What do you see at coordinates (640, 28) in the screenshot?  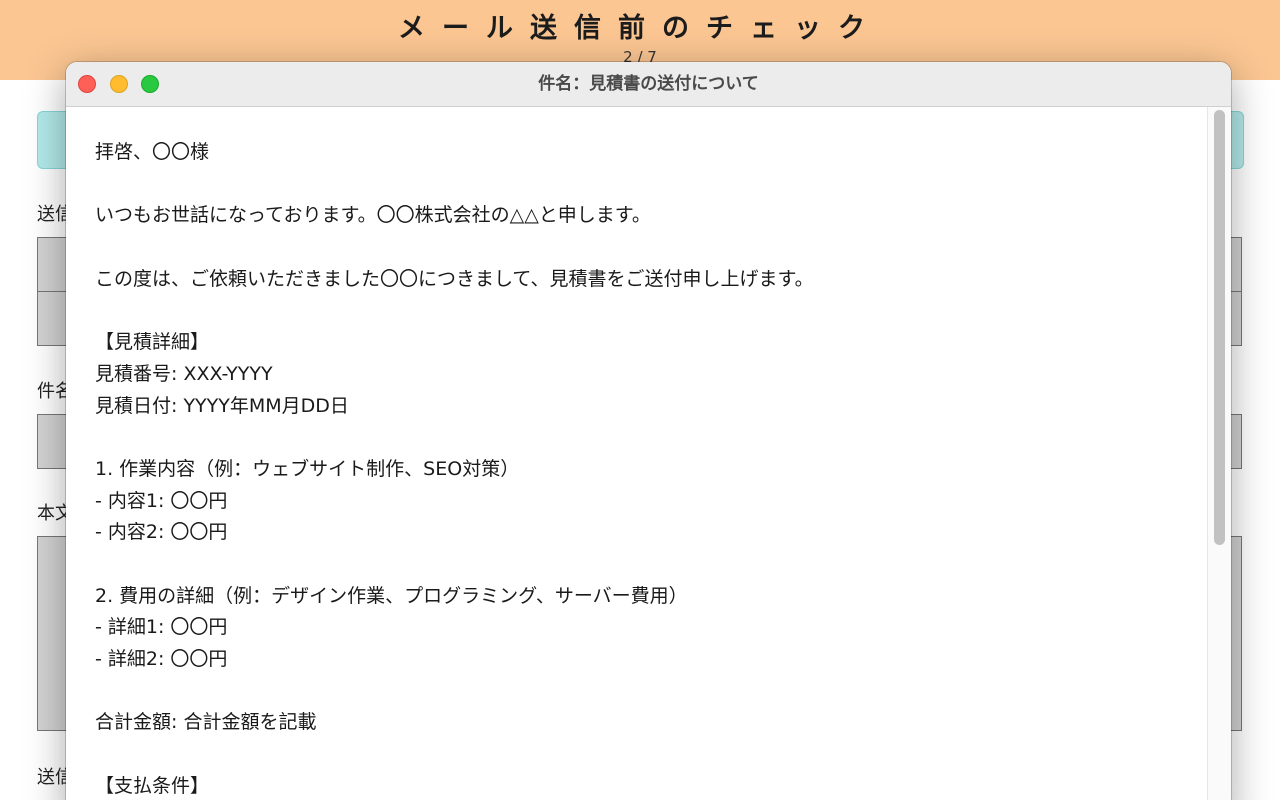 I see `app-title: メール送信前のチェック` at bounding box center [640, 28].